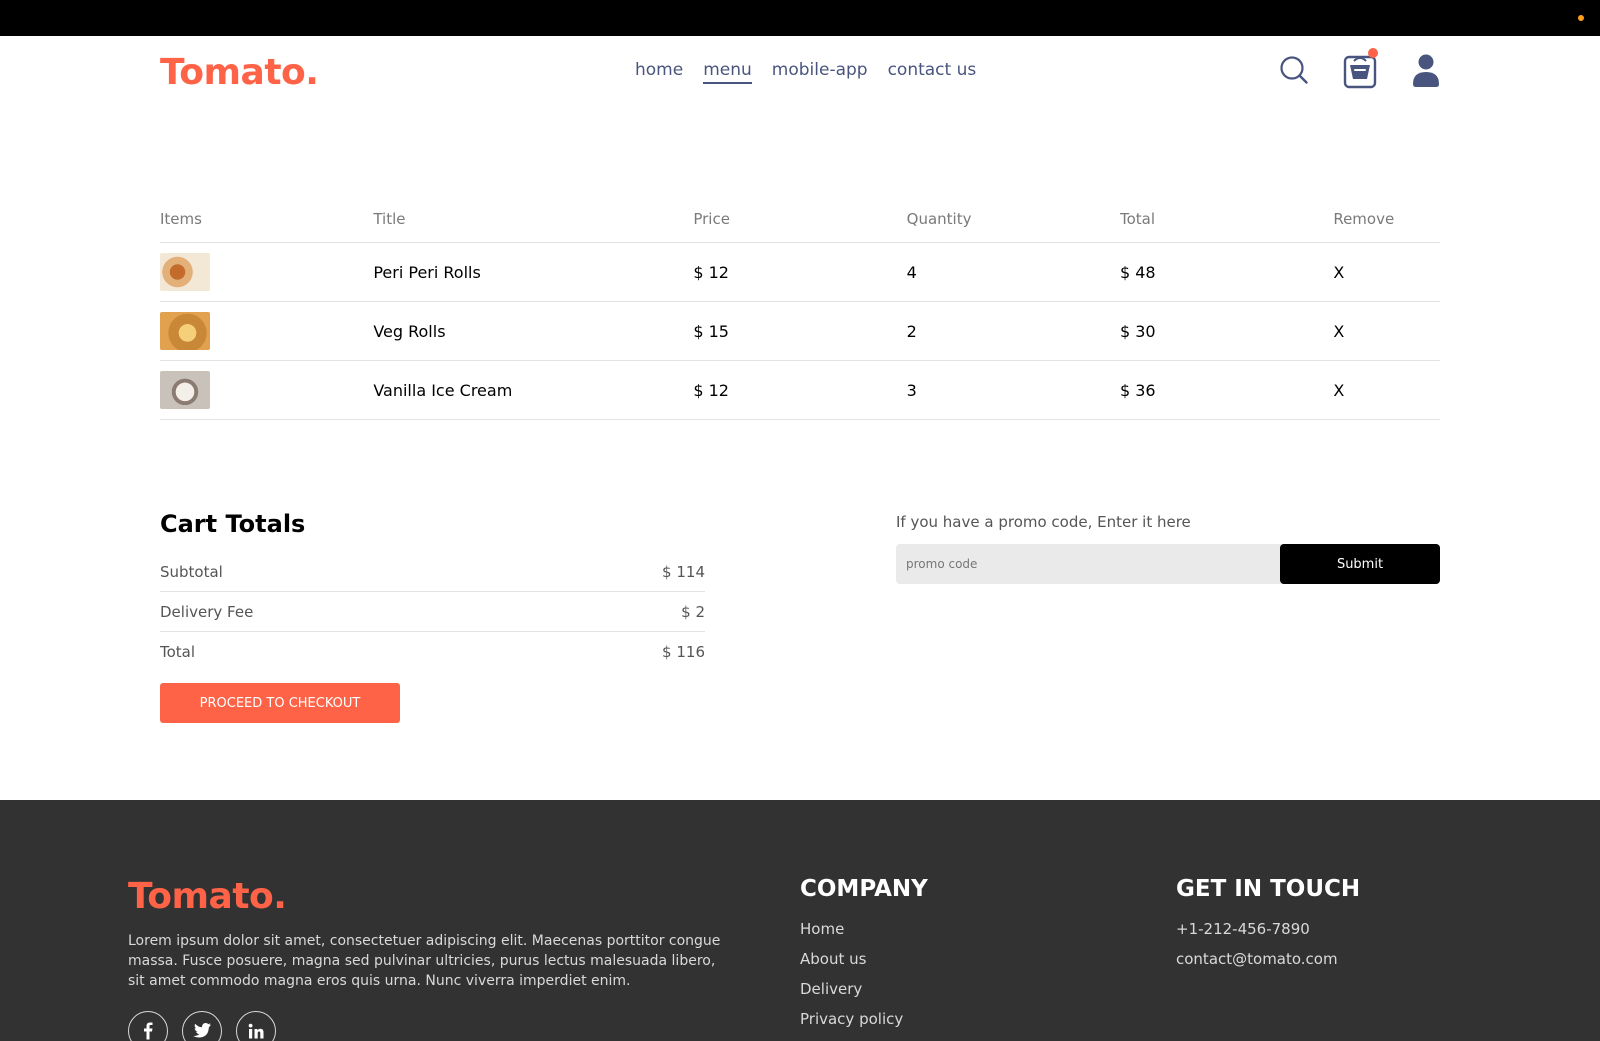  I want to click on header-total: Total, so click(1137, 219).